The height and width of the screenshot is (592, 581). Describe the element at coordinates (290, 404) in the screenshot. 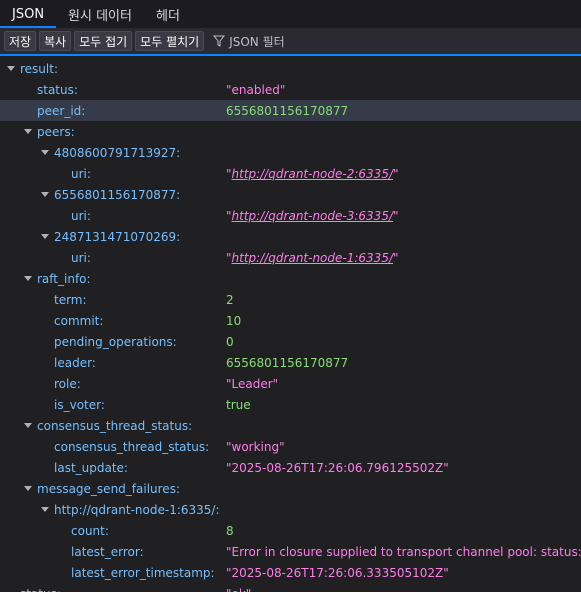

I see `json-tree-row: is_voter: true` at that location.